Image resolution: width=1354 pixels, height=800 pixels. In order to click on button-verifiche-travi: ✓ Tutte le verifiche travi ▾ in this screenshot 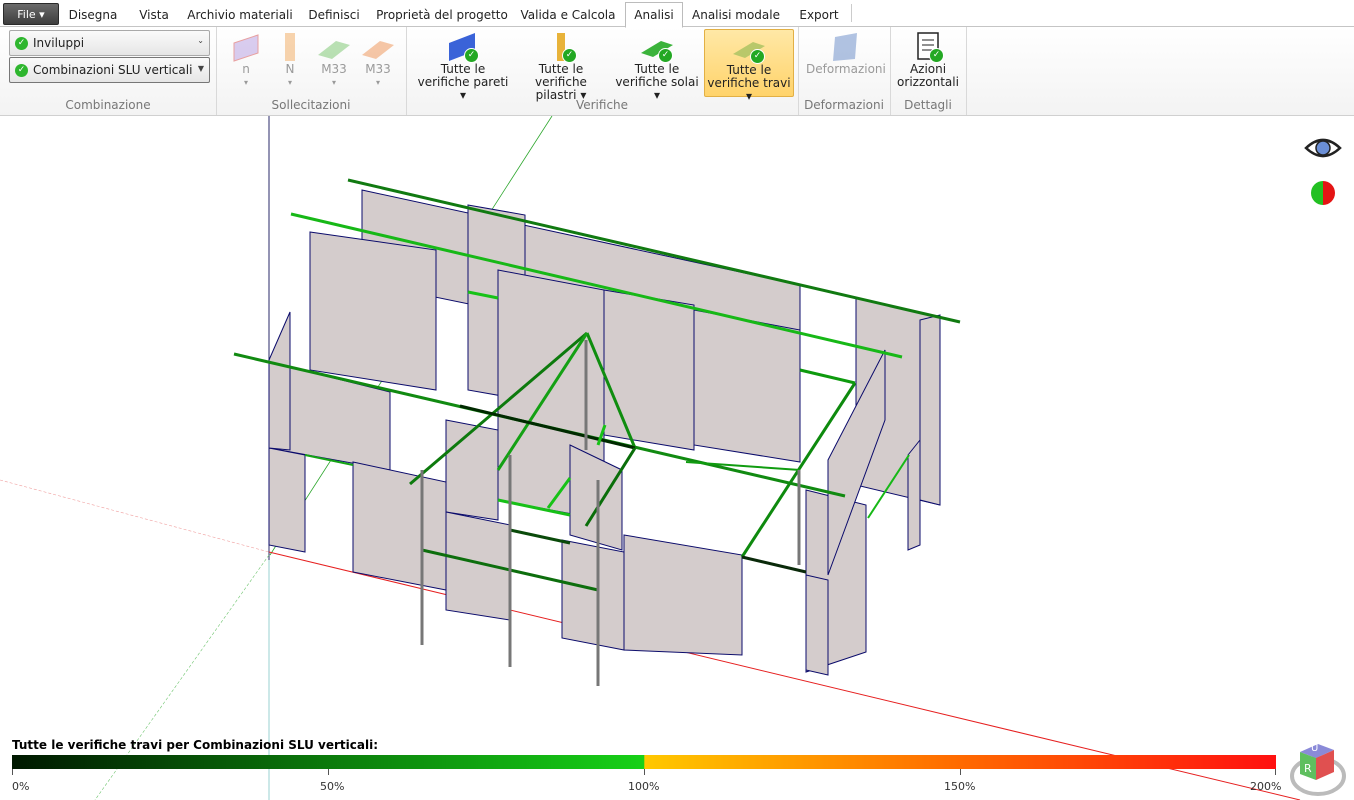, I will do `click(749, 66)`.